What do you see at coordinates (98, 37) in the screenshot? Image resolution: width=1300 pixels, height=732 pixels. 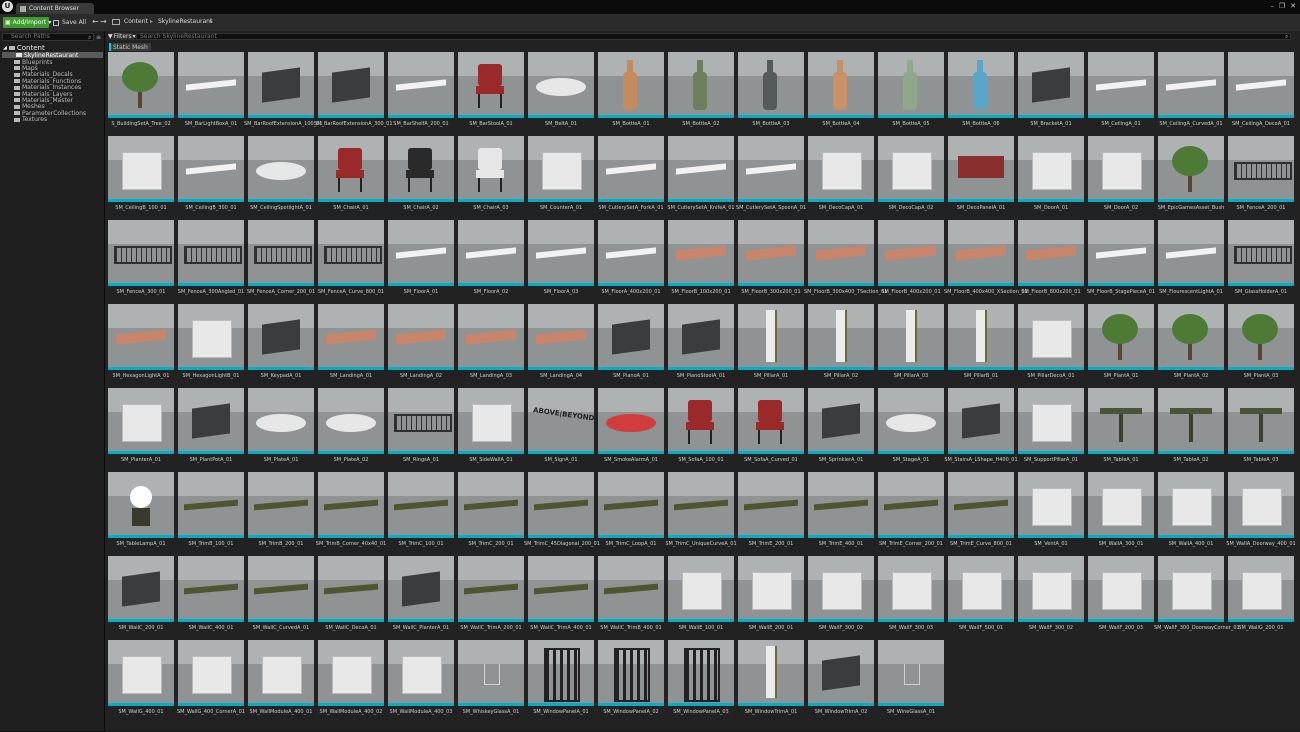 I see `view-options-icon: ≡` at bounding box center [98, 37].